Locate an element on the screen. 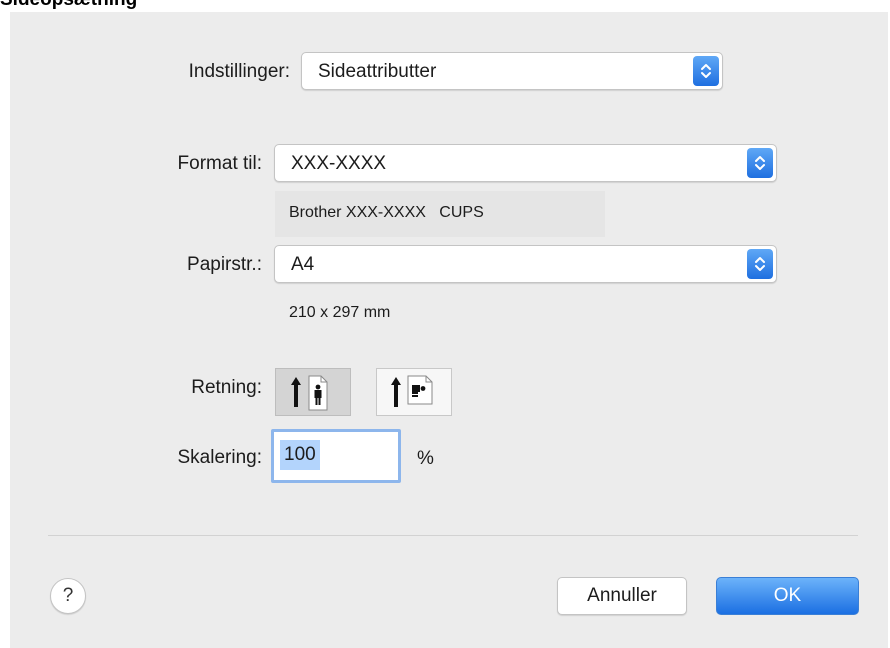  settings-popup-value: Sideattributter is located at coordinates (377, 71).